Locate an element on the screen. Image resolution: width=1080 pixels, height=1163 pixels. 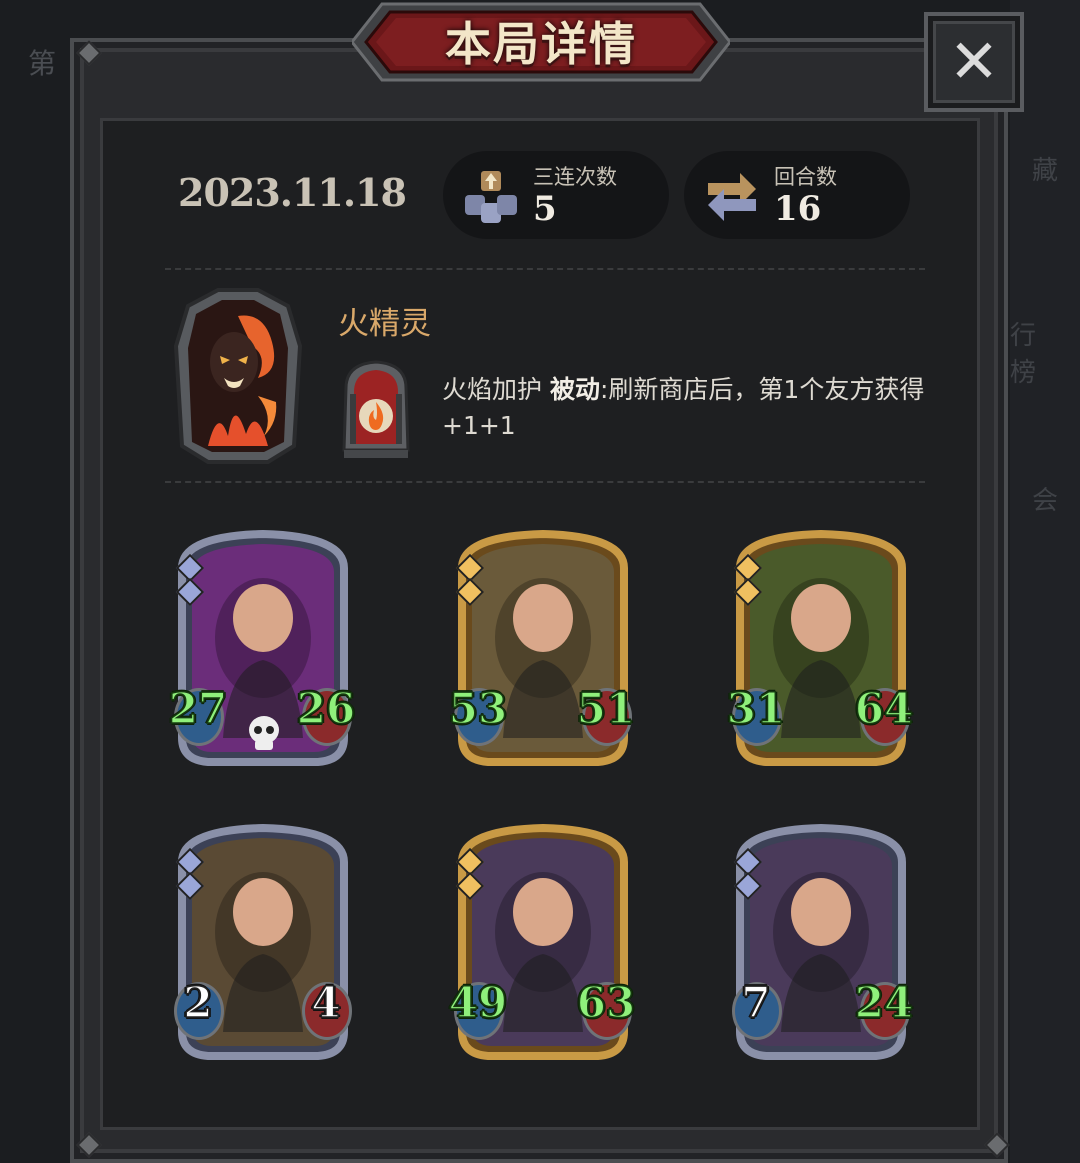
stat-rounds-label: 回合数 is located at coordinates (805, 177).